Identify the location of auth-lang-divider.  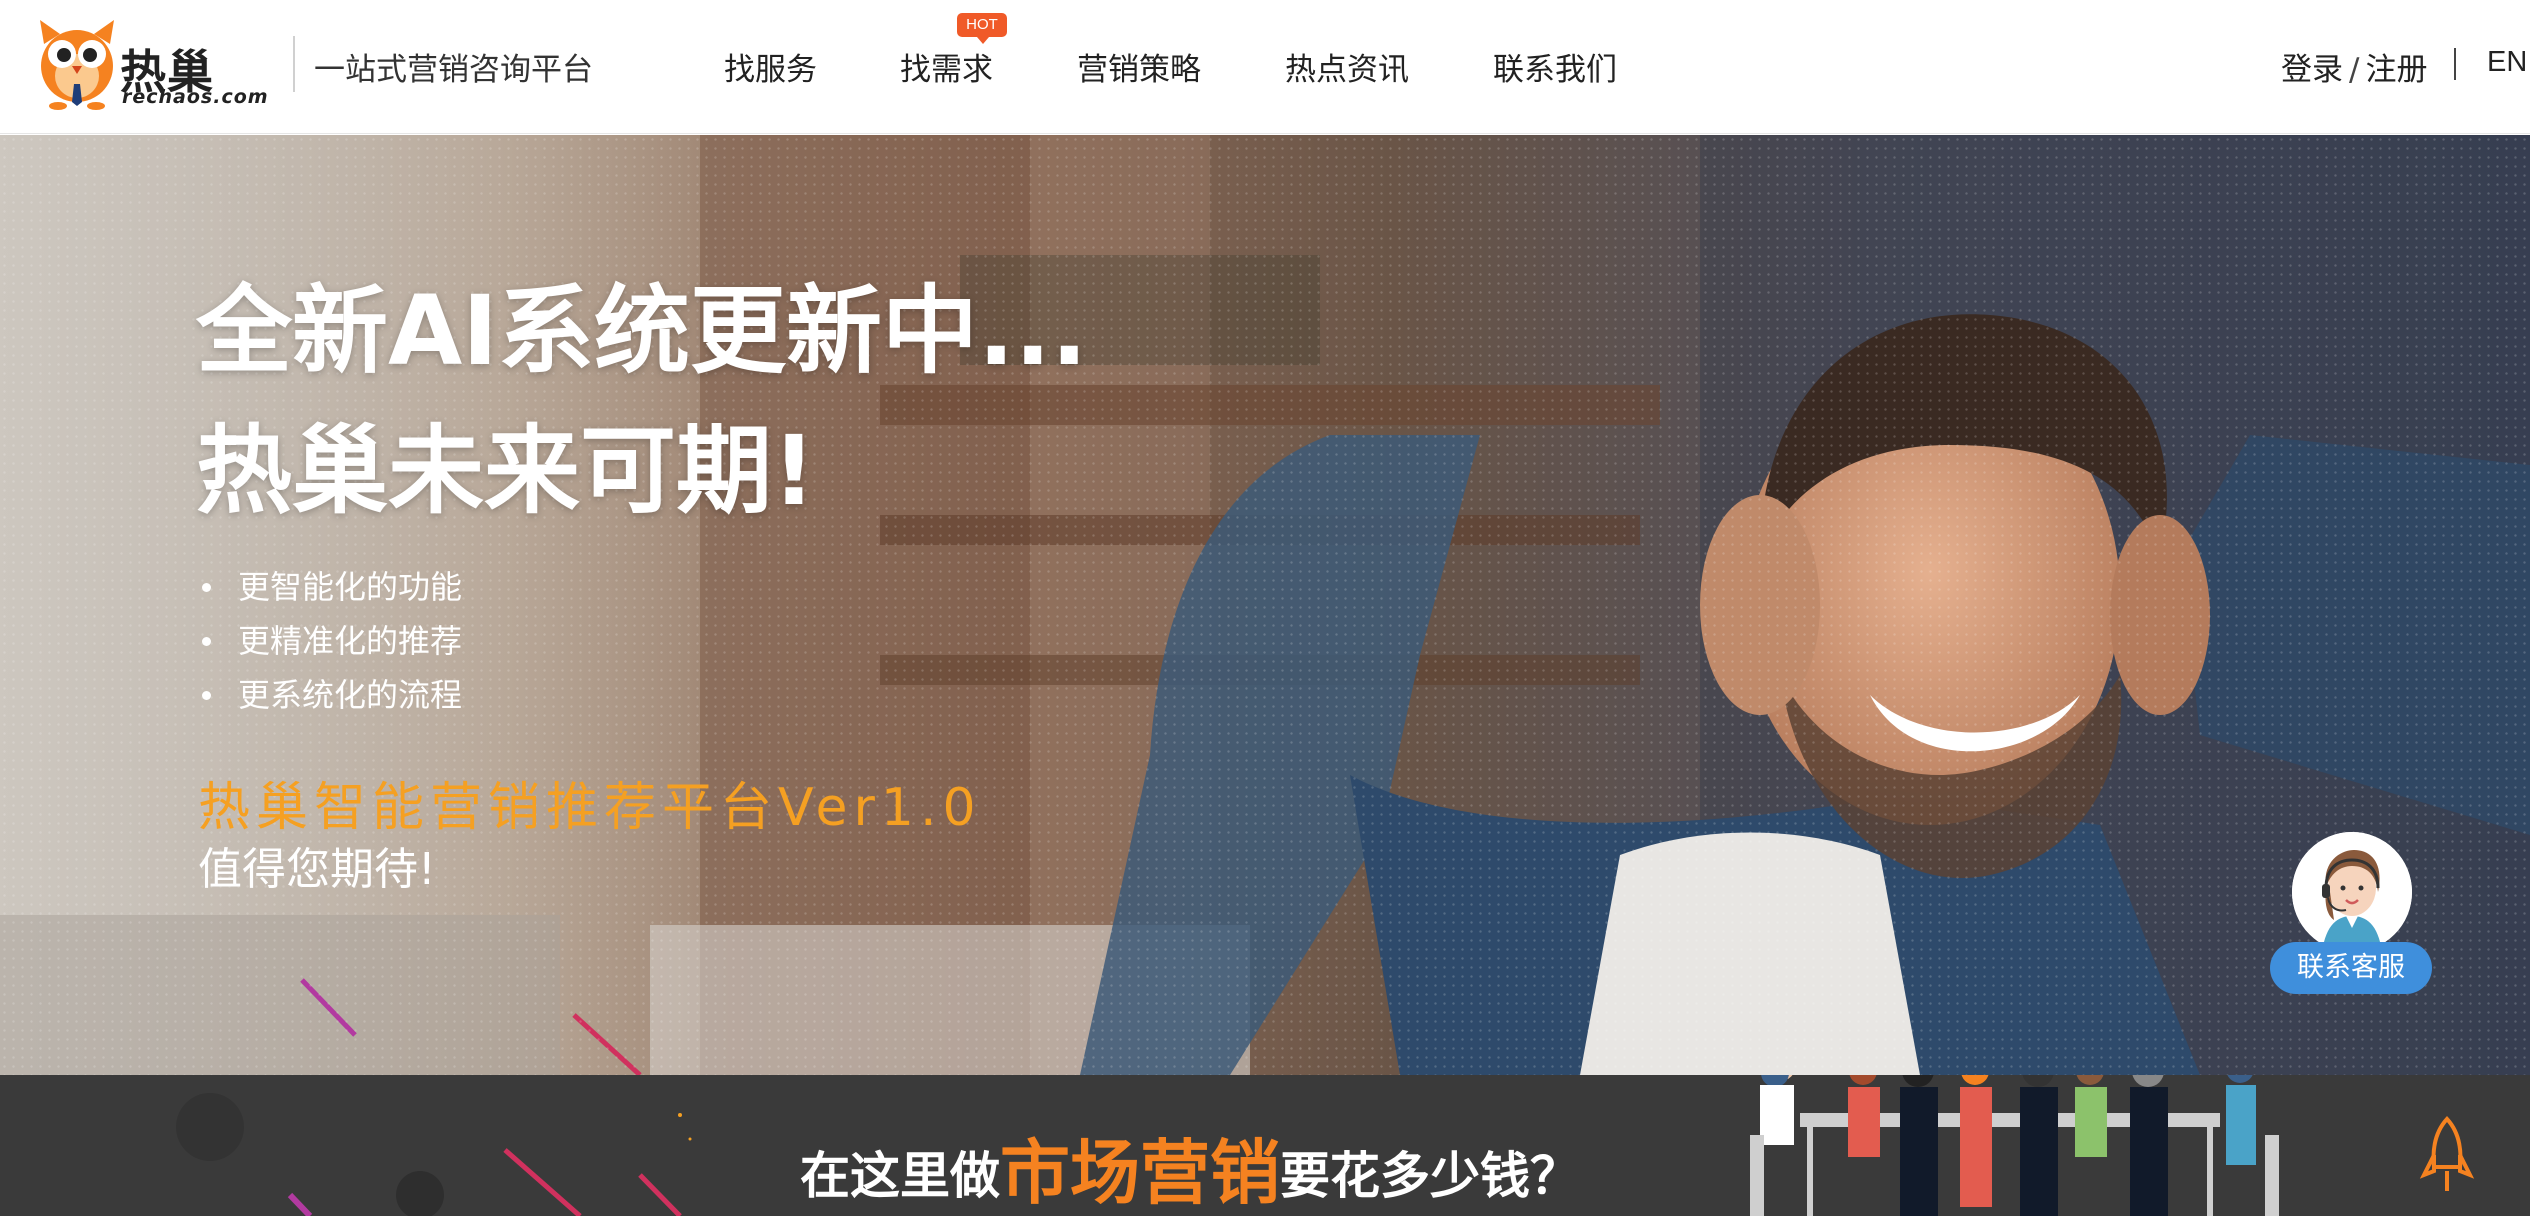
(2455, 64).